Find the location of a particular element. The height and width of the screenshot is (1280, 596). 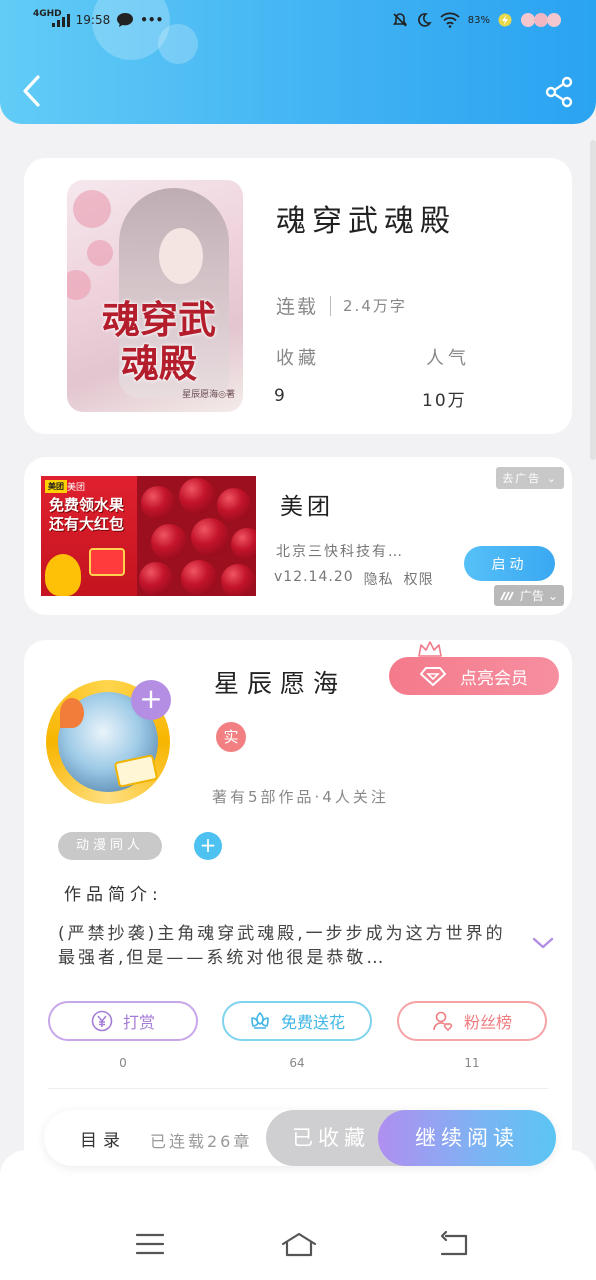

author-name: 星辰愿海 is located at coordinates (280, 682).